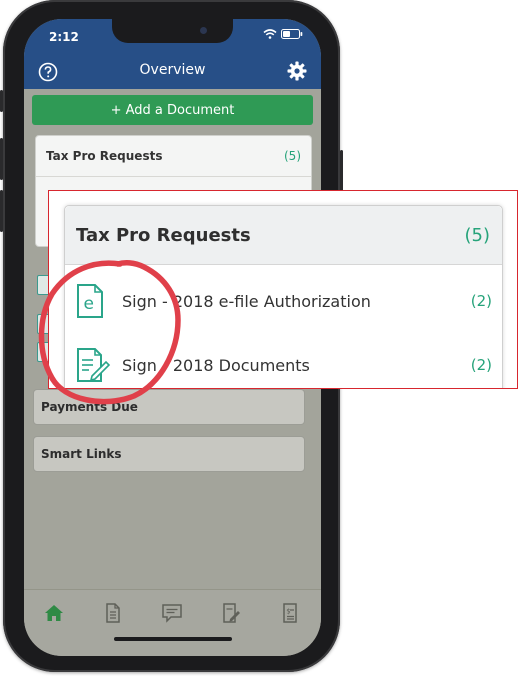 This screenshot has width=519, height=676. Describe the element at coordinates (1, 159) in the screenshot. I see `volume-up-button` at that location.